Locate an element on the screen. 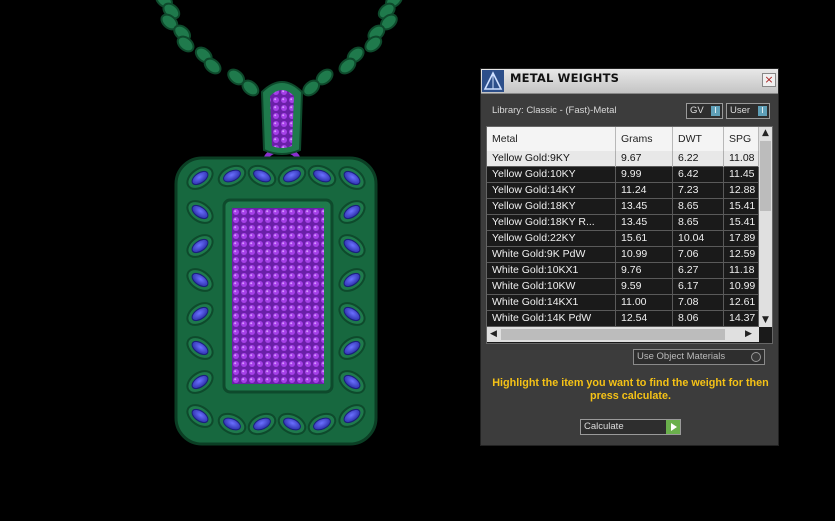 This screenshot has height=521, width=835. cell-grams: 12.54 is located at coordinates (644, 319).